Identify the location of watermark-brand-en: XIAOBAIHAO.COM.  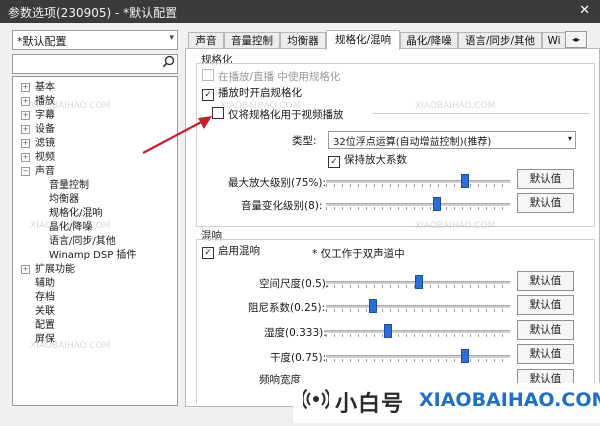
(509, 400).